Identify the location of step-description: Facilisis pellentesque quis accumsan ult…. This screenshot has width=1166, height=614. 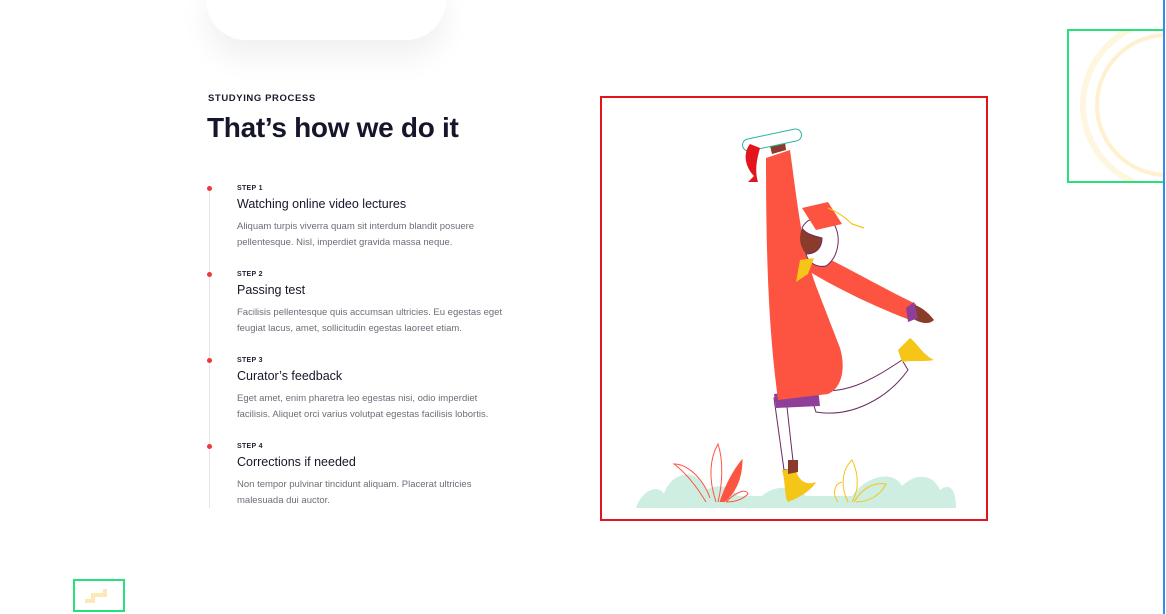
(370, 320).